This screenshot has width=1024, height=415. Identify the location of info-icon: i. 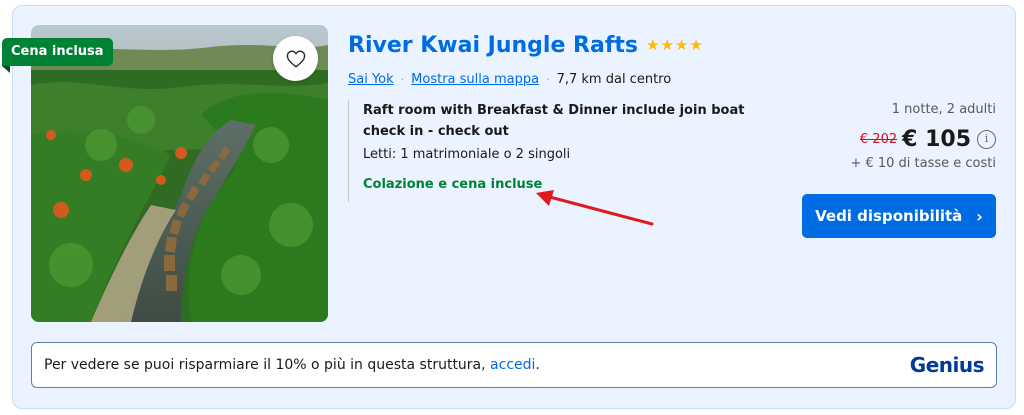
(986, 139).